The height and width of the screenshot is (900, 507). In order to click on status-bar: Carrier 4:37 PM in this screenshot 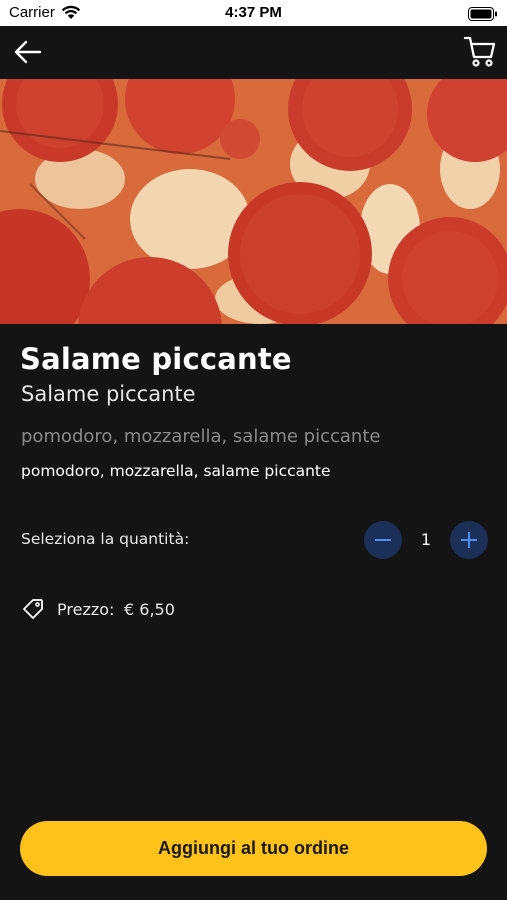, I will do `click(253, 13)`.